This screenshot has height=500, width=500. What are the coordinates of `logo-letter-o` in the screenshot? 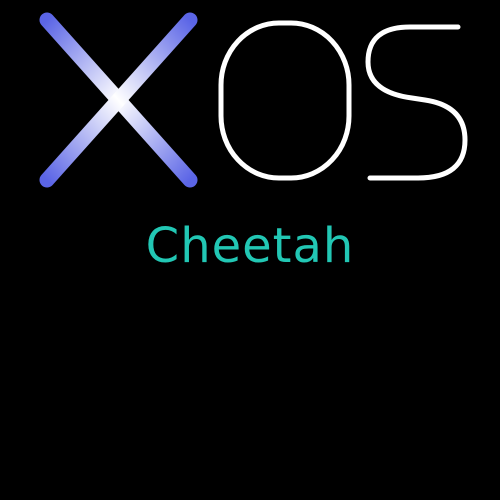 It's located at (285, 100).